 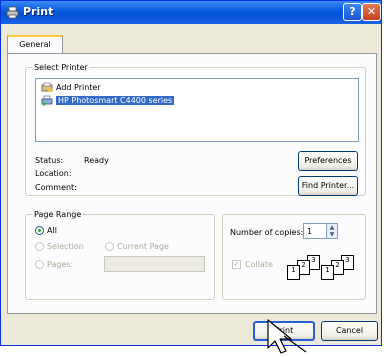 I want to click on close-button: ✕, so click(x=371, y=12).